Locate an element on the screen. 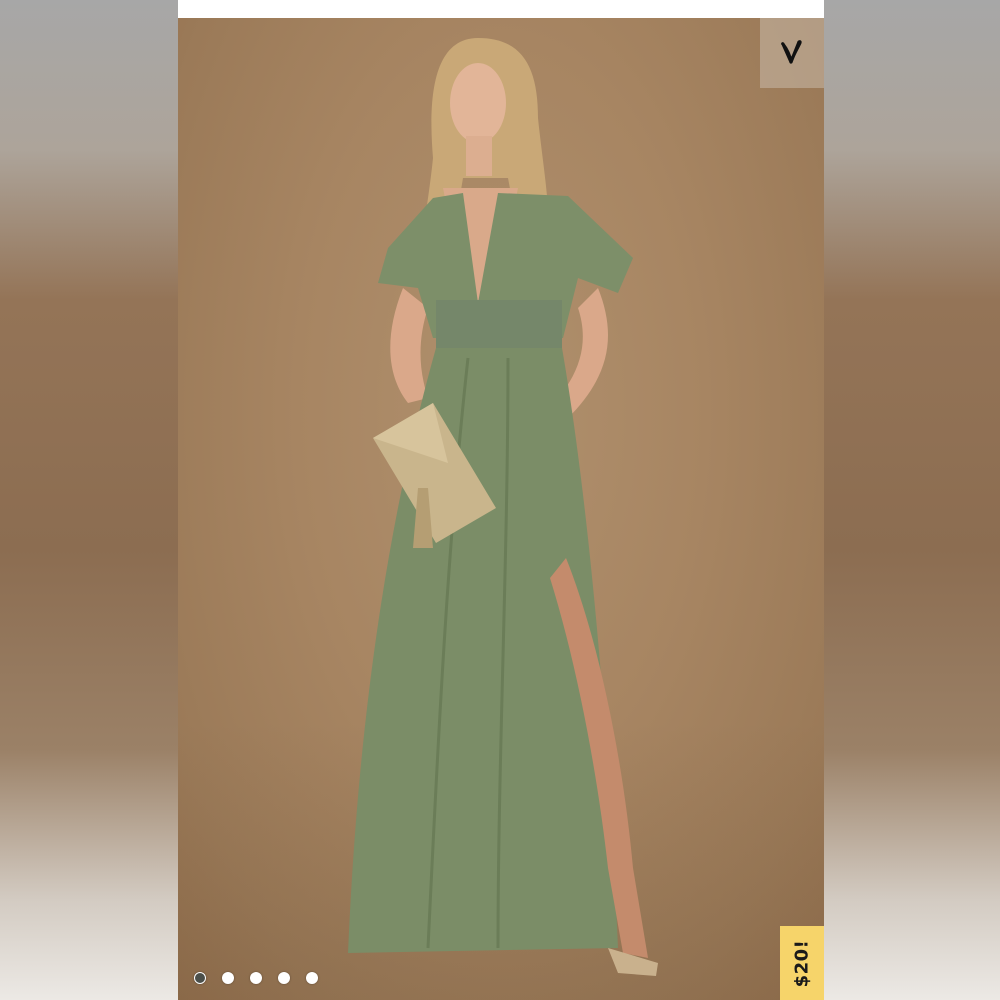 This screenshot has height=1000, width=1000. like-button is located at coordinates (792, 53).